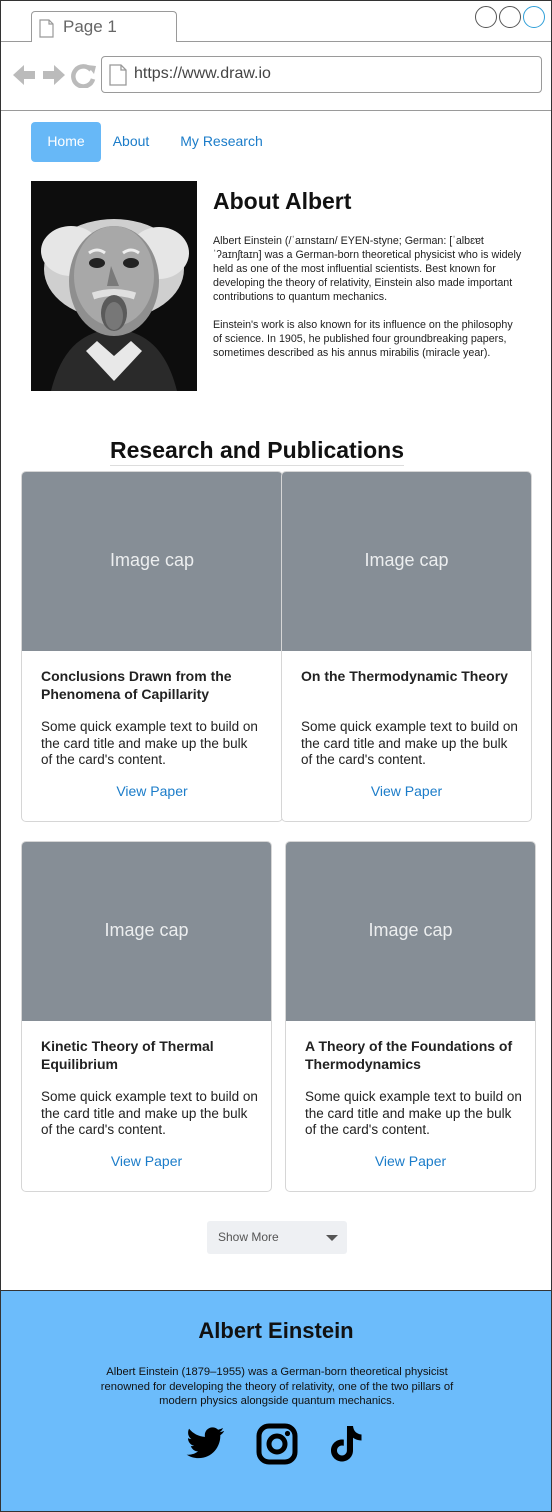 The height and width of the screenshot is (1512, 552). I want to click on forward-arrow-icon, so click(54, 75).